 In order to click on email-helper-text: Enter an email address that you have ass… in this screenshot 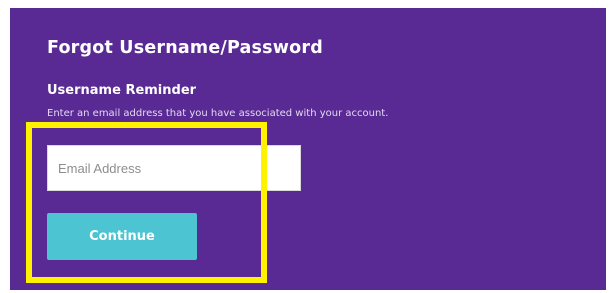, I will do `click(218, 113)`.